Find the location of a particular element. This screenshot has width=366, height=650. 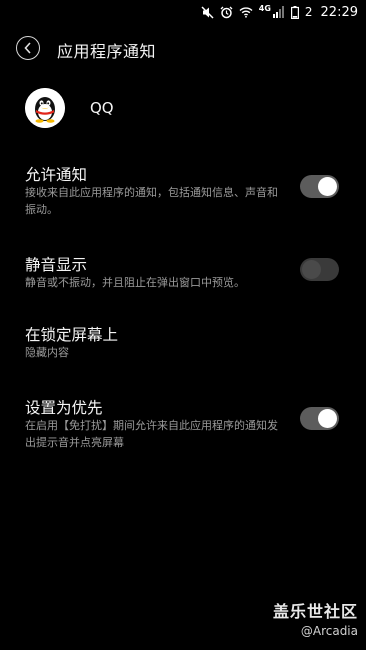

setting-allow-notifications: 允许通知 接收来自此应用程序的通知，包括通知信息、声音和振动。 is located at coordinates (183, 193).